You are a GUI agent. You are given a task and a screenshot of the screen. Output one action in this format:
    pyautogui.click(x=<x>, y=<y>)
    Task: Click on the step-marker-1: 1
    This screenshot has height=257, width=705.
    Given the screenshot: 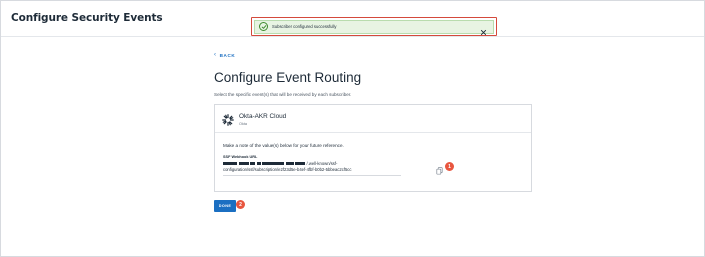 What is the action you would take?
    pyautogui.click(x=449, y=166)
    